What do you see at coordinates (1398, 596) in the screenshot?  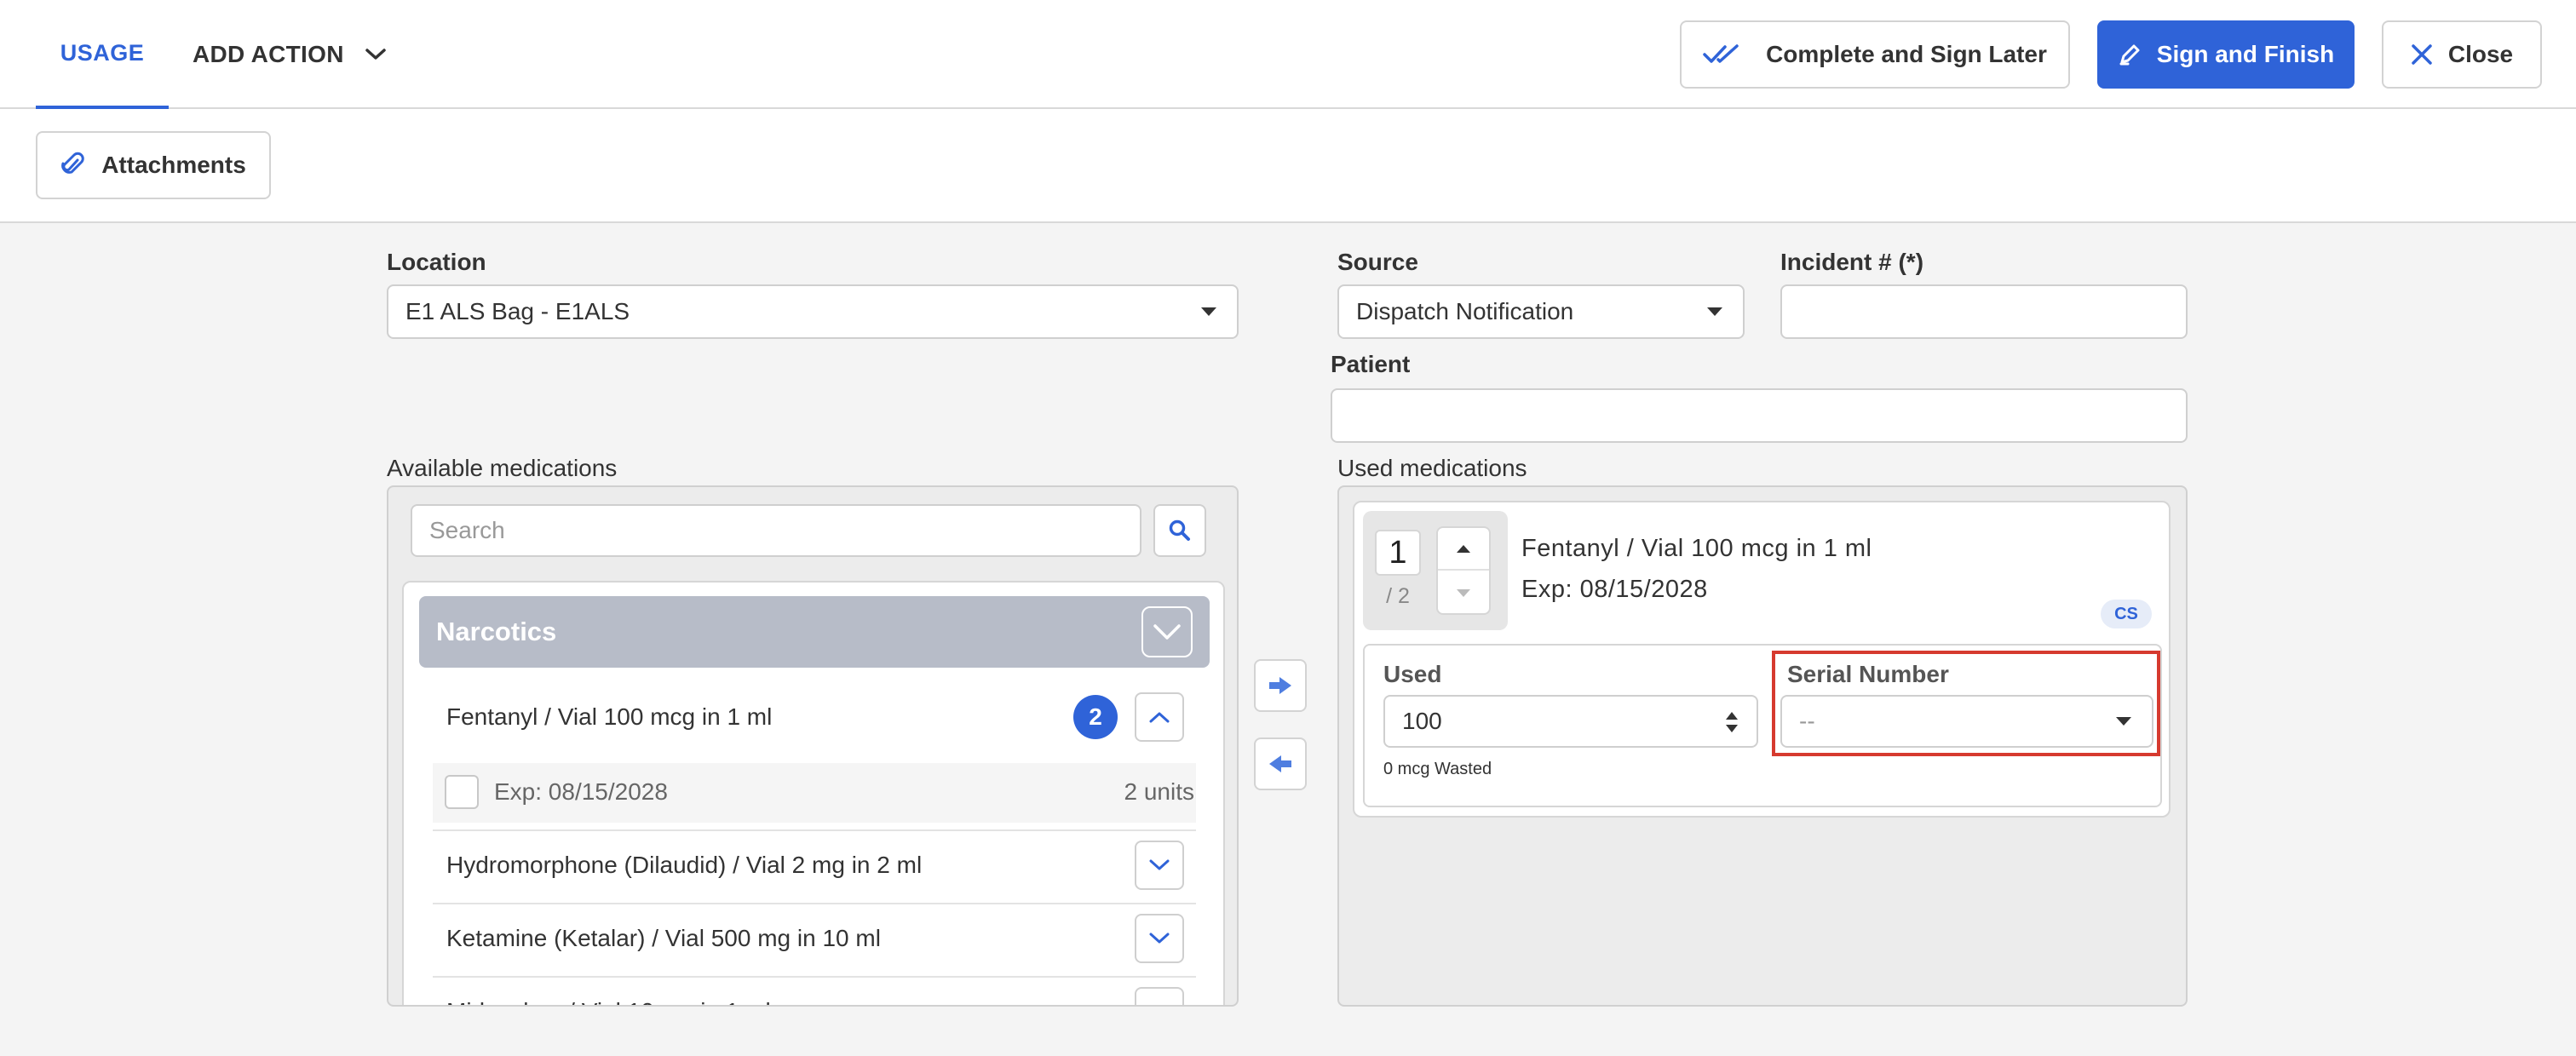 I see `quantity-of: / 2` at bounding box center [1398, 596].